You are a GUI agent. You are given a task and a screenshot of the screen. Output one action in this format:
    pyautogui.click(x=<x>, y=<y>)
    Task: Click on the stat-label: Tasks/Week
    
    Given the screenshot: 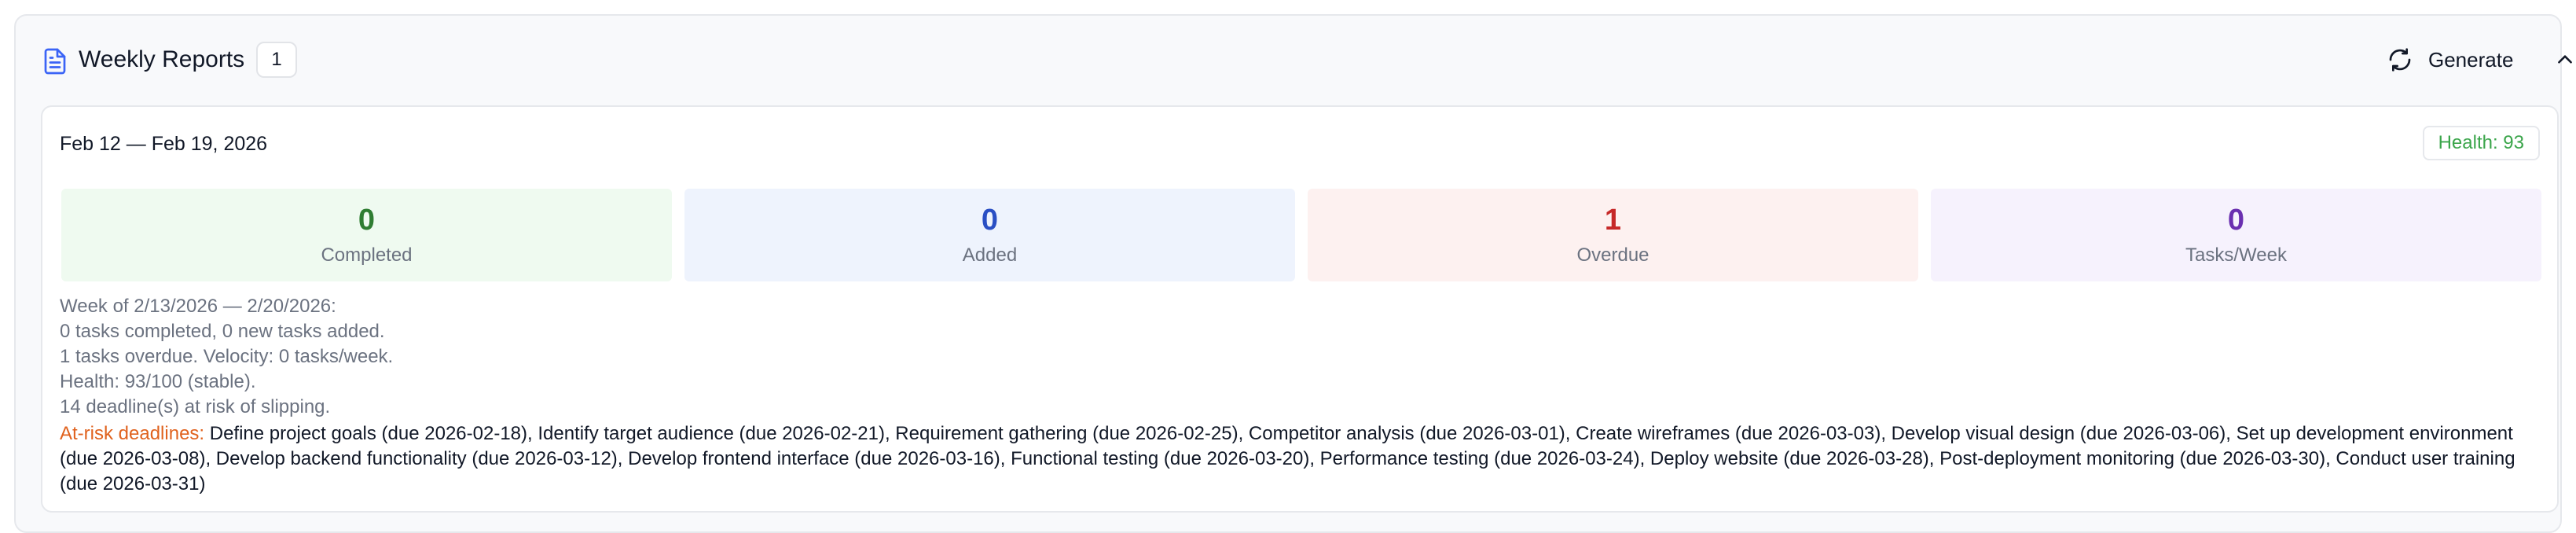 What is the action you would take?
    pyautogui.click(x=2236, y=255)
    